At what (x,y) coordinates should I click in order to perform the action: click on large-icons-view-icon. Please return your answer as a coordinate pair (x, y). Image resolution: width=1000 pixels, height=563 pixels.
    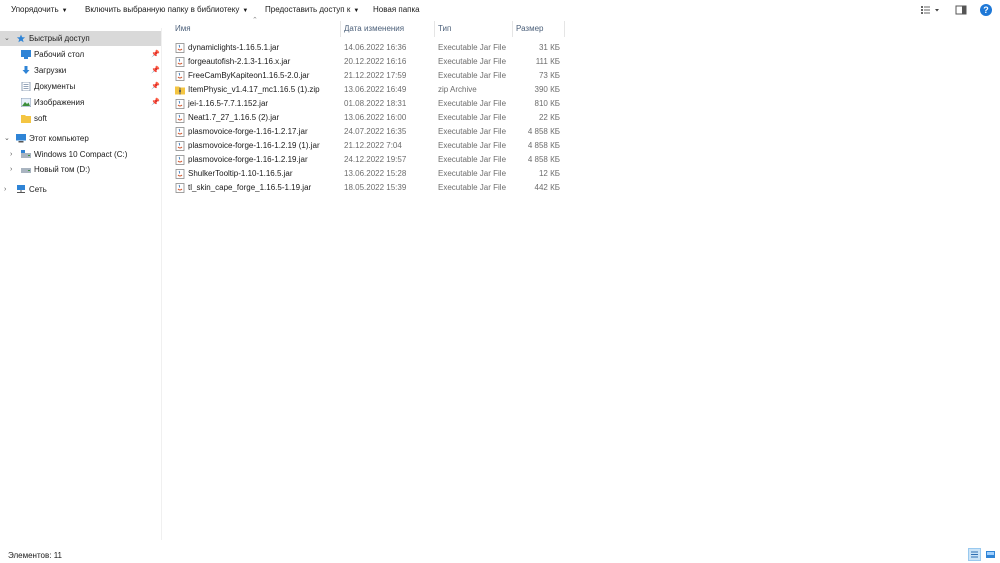
    Looking at the image, I should click on (990, 554).